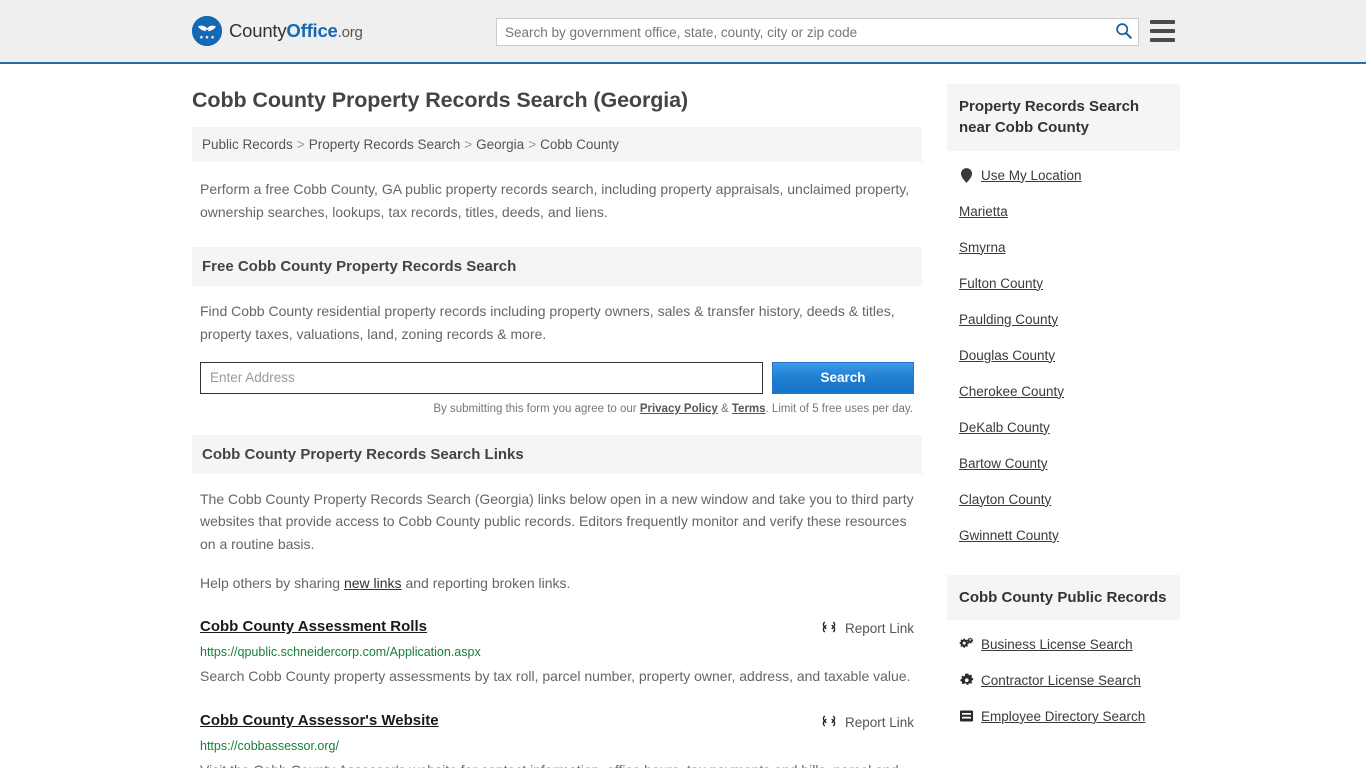  I want to click on sidebar-item-cherokee-county: Cherokee County, so click(1069, 391).